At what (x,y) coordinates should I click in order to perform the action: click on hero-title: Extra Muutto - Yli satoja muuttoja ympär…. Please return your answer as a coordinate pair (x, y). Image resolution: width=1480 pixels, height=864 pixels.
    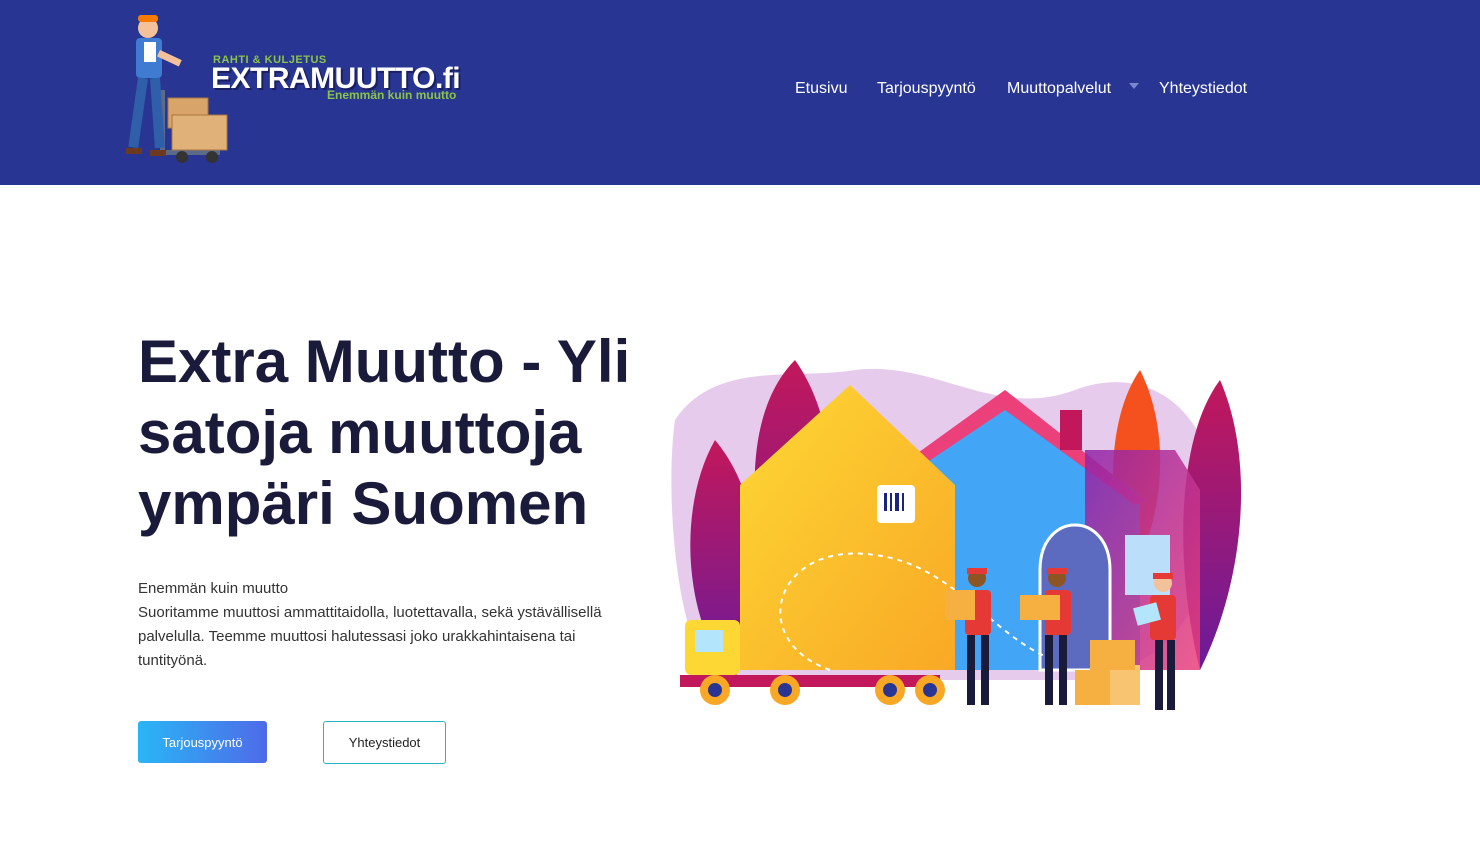
    Looking at the image, I should click on (384, 432).